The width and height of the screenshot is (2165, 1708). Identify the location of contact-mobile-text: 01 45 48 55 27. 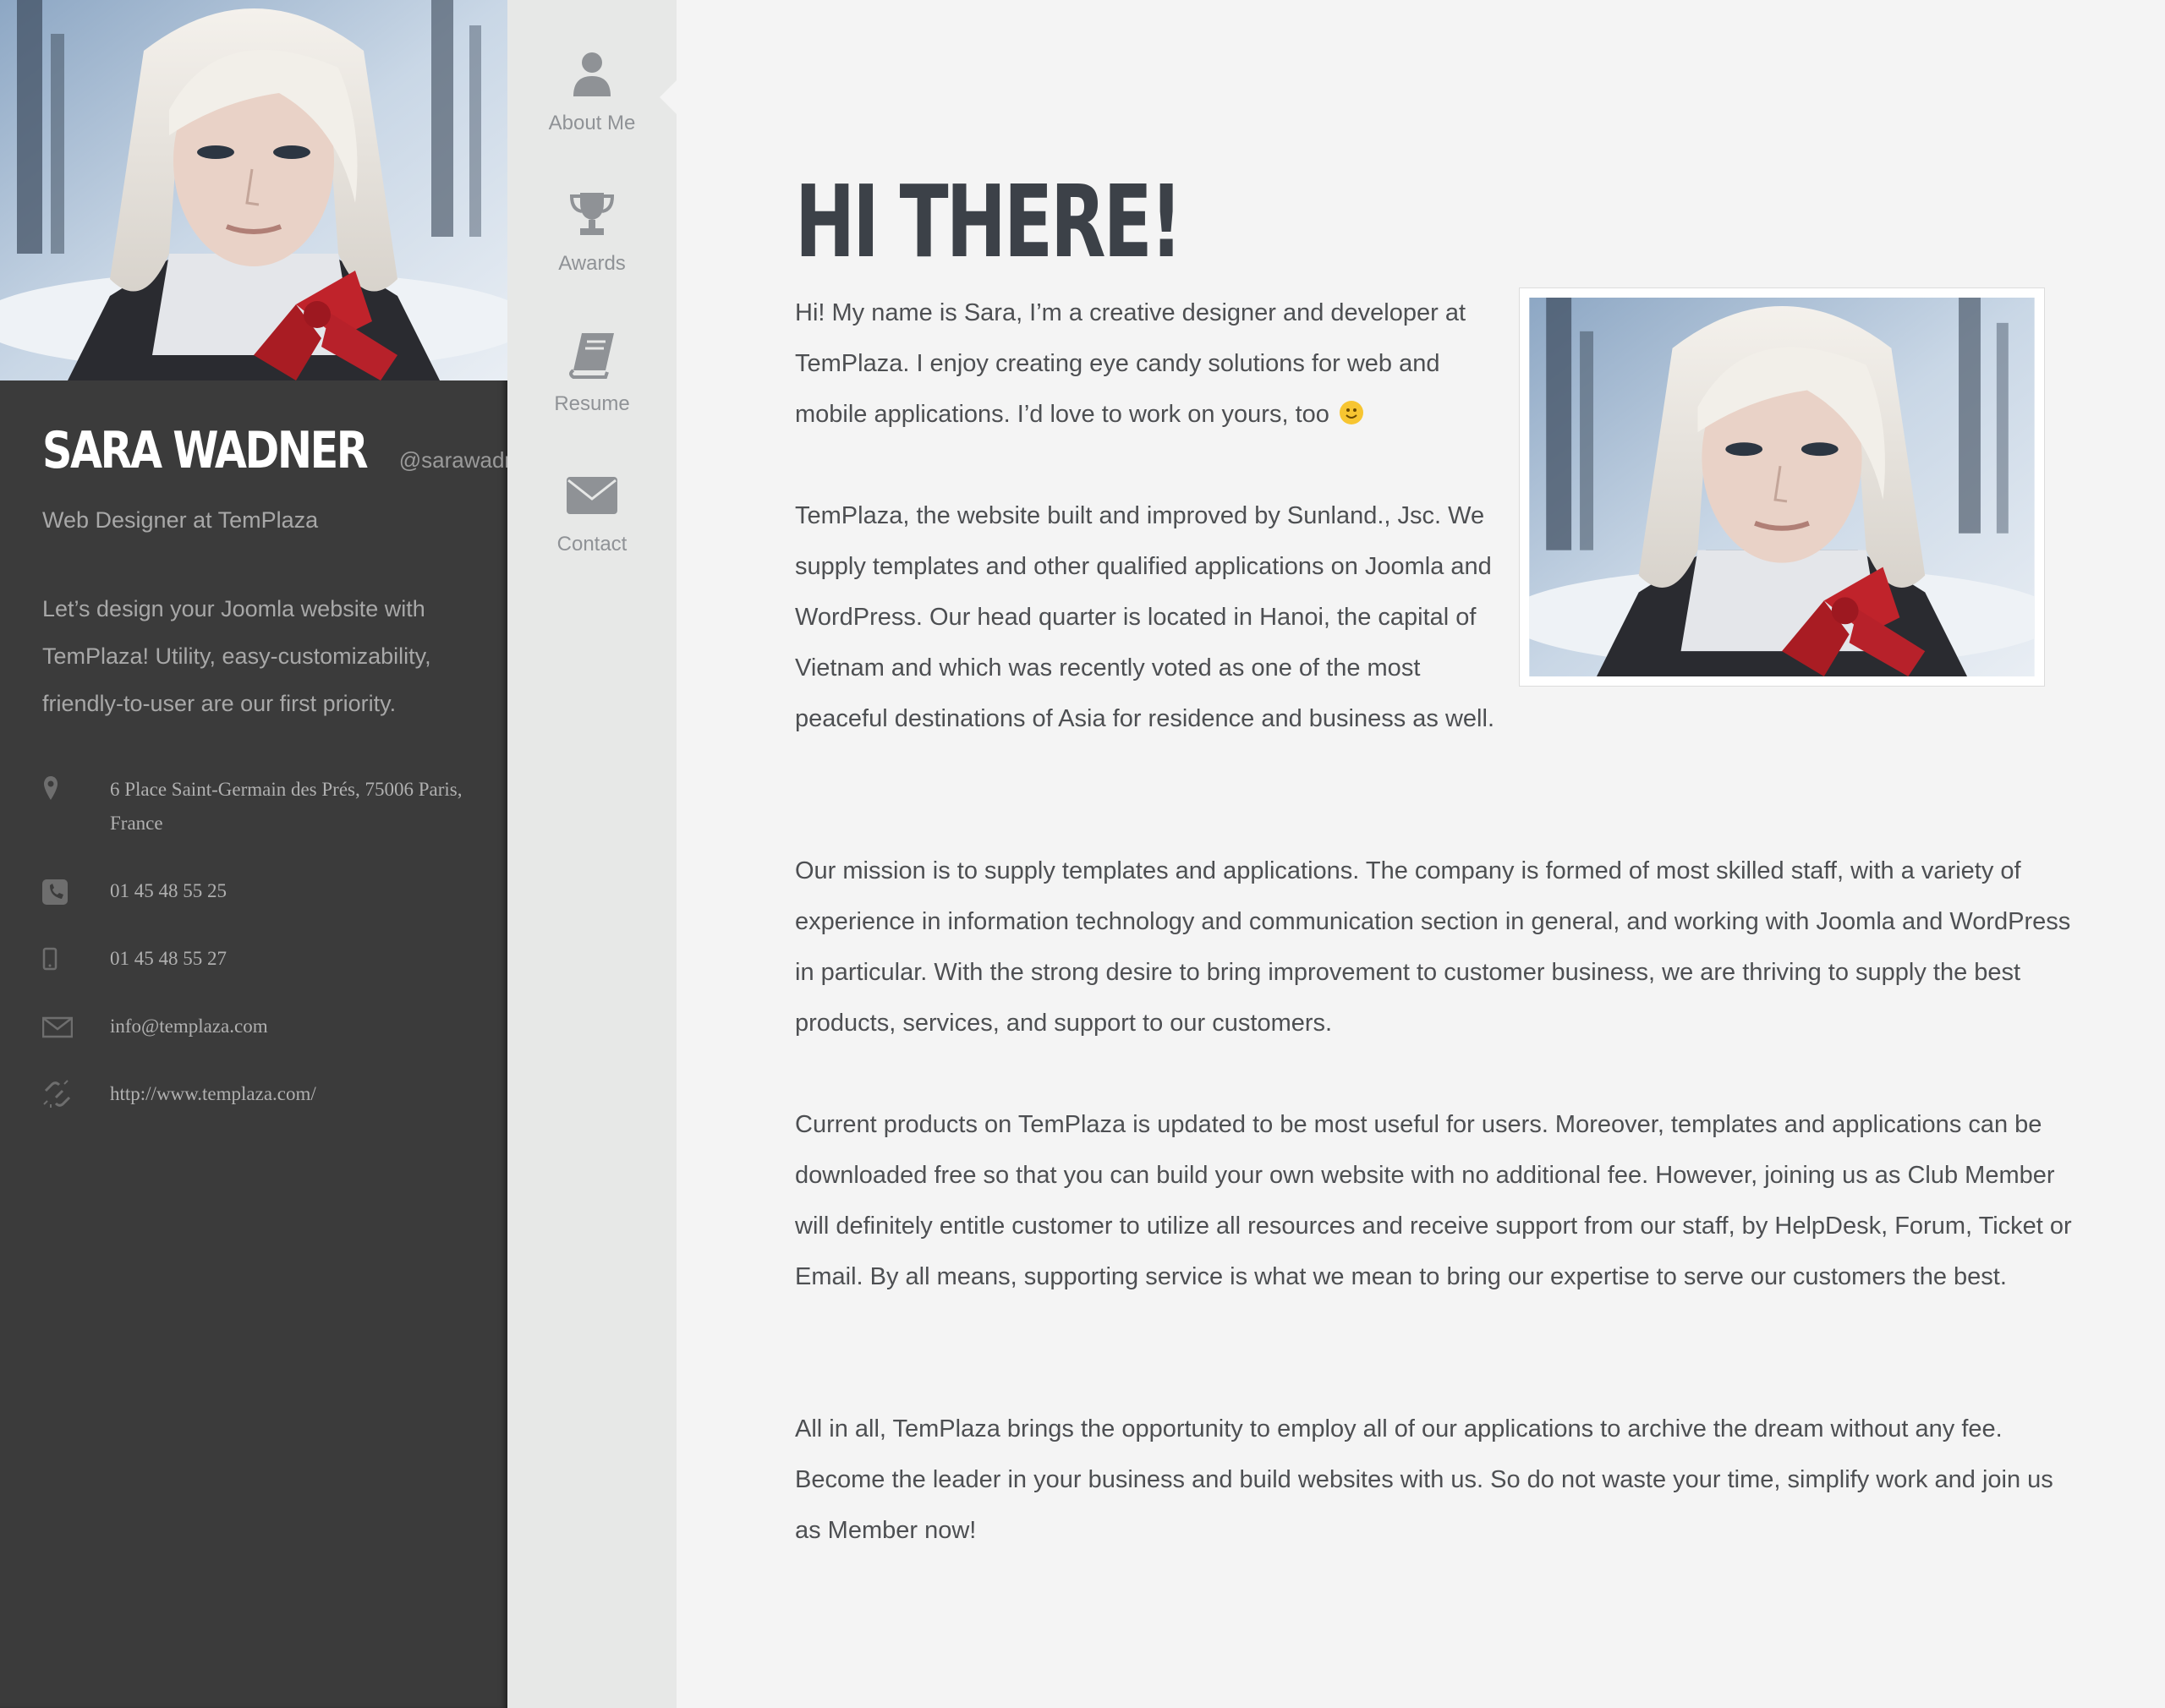
(168, 958).